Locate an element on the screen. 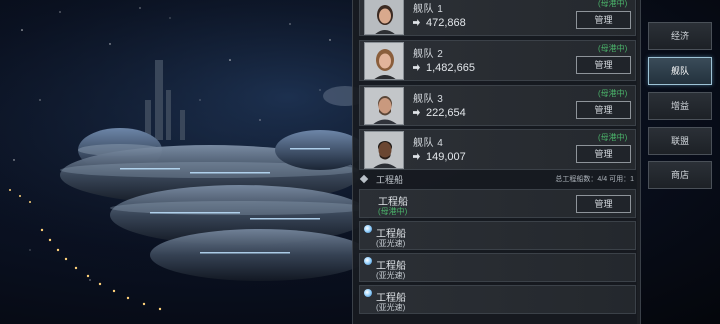 The height and width of the screenshot is (324, 720). tab-fleet: 舰队 is located at coordinates (680, 71).